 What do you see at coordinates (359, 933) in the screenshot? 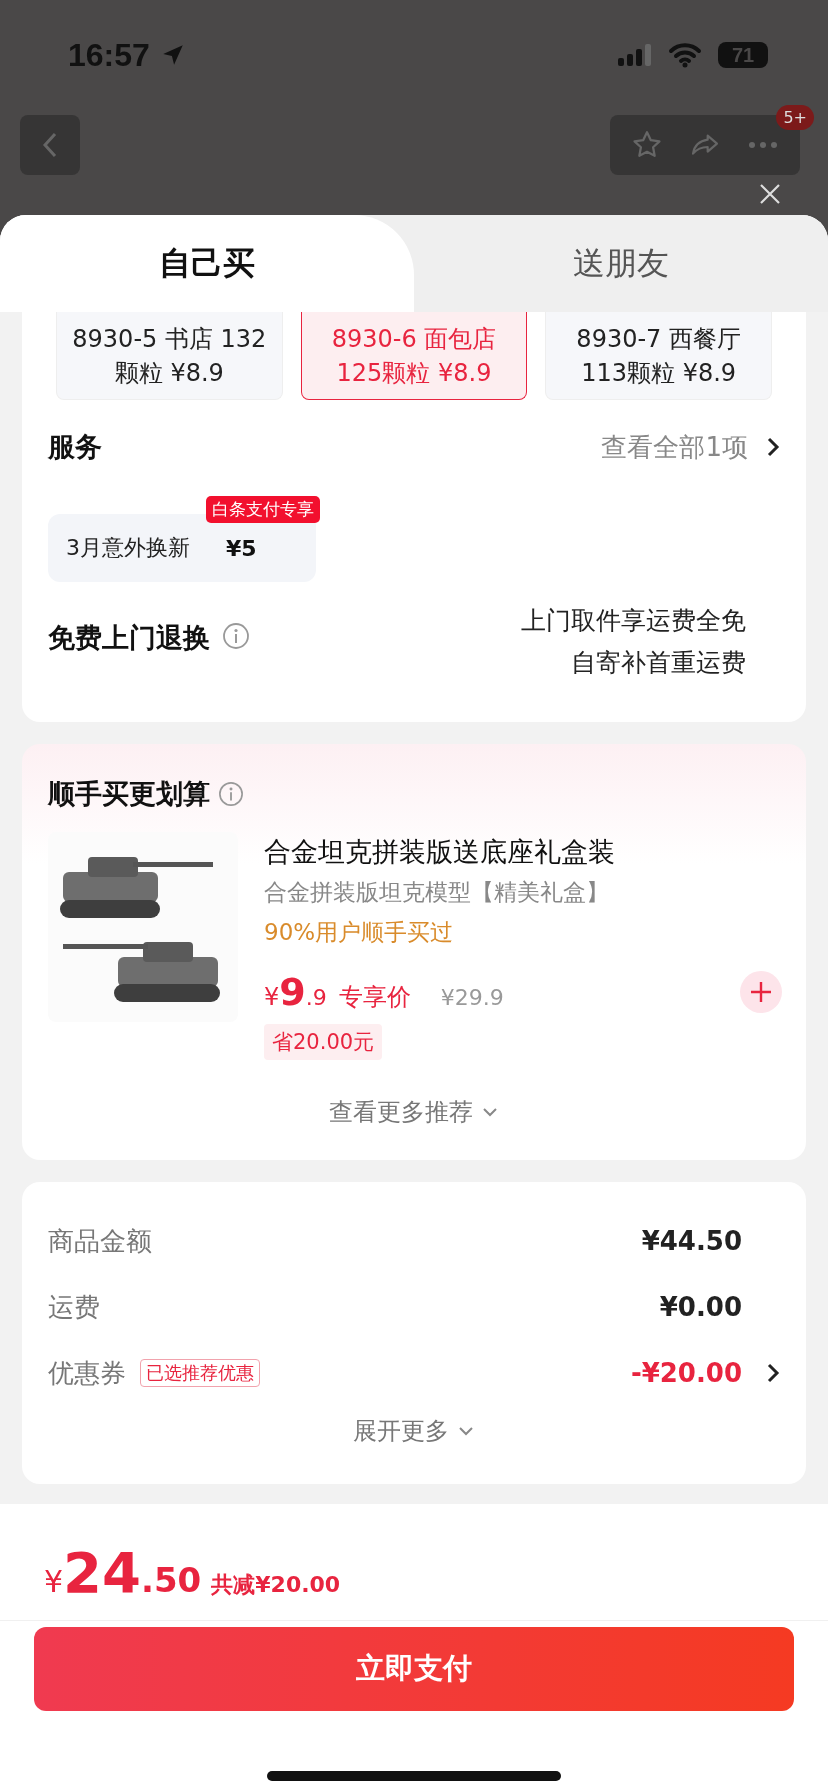
I see `purchase-stat: 90%用户顺手买过` at bounding box center [359, 933].